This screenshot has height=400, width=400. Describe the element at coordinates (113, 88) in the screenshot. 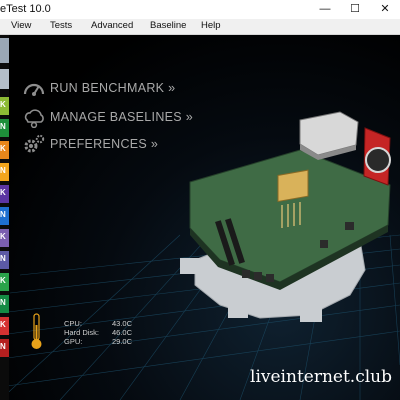

I see `run-benchmark-label: RUN BENCHMARK »` at that location.